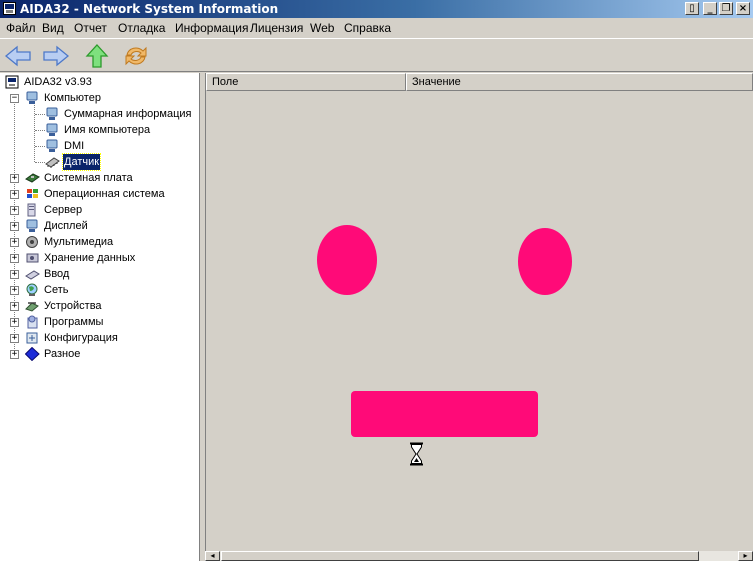 Image resolution: width=753 pixels, height=561 pixels. What do you see at coordinates (32, 258) in the screenshot?
I see `hard-disk-icon` at bounding box center [32, 258].